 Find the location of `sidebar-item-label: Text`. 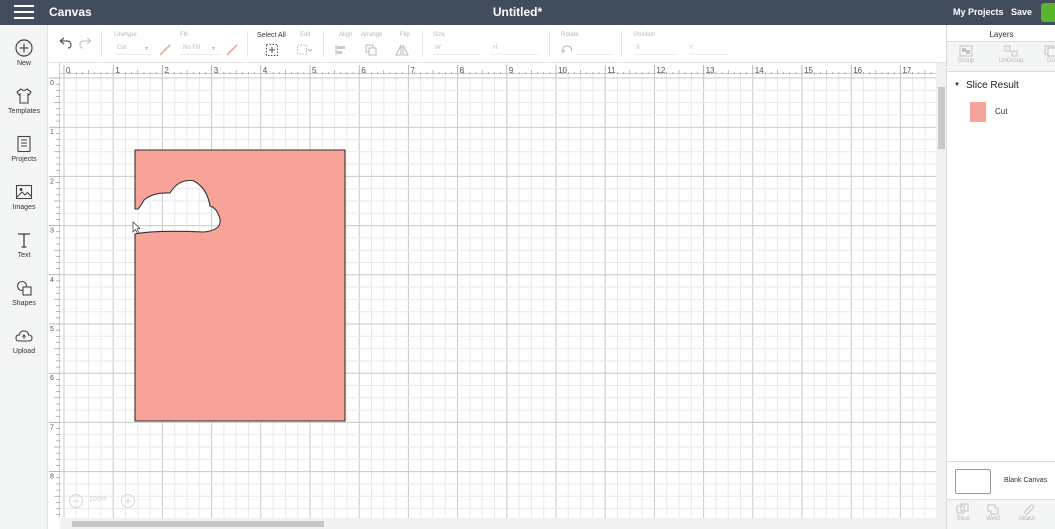

sidebar-item-label: Text is located at coordinates (24, 255).